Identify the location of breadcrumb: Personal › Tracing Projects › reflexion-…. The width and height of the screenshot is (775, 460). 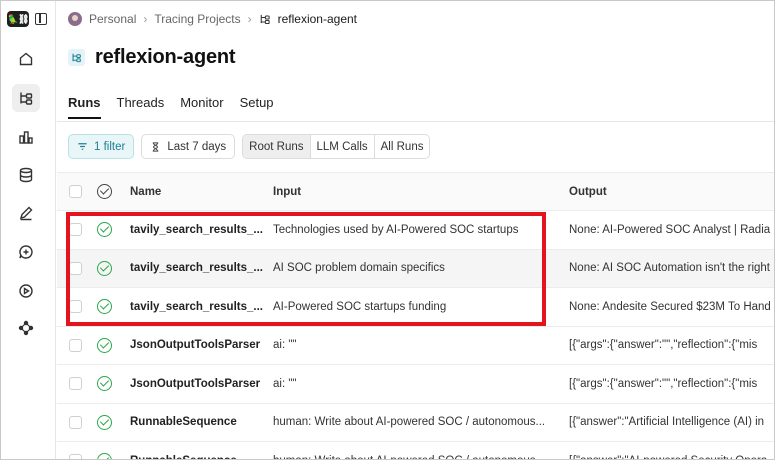
(212, 19).